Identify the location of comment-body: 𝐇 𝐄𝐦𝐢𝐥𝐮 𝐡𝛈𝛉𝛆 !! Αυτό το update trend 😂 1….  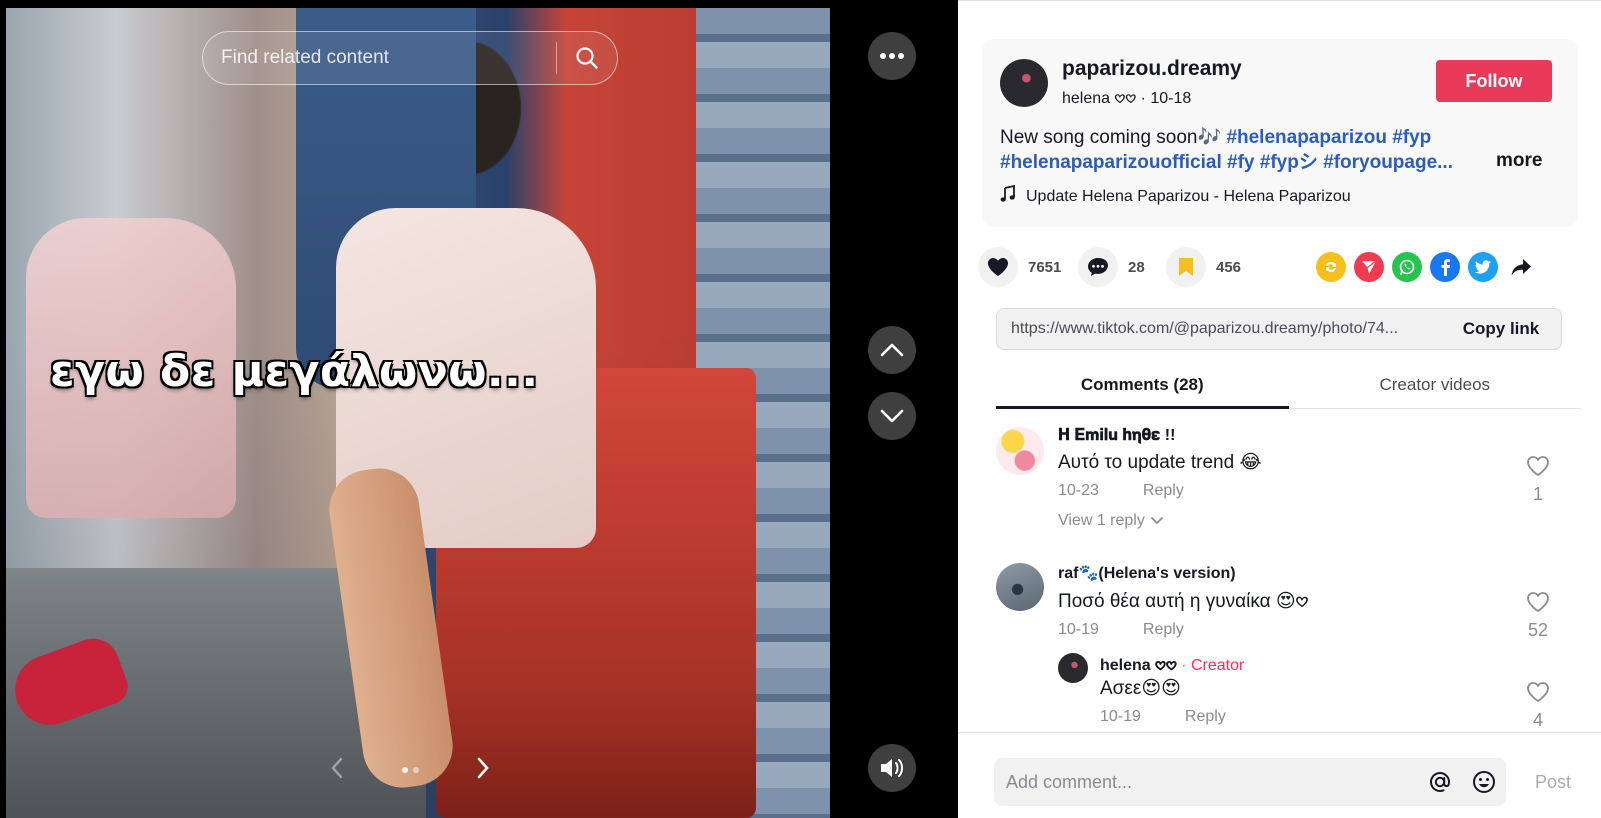
(1283, 478).